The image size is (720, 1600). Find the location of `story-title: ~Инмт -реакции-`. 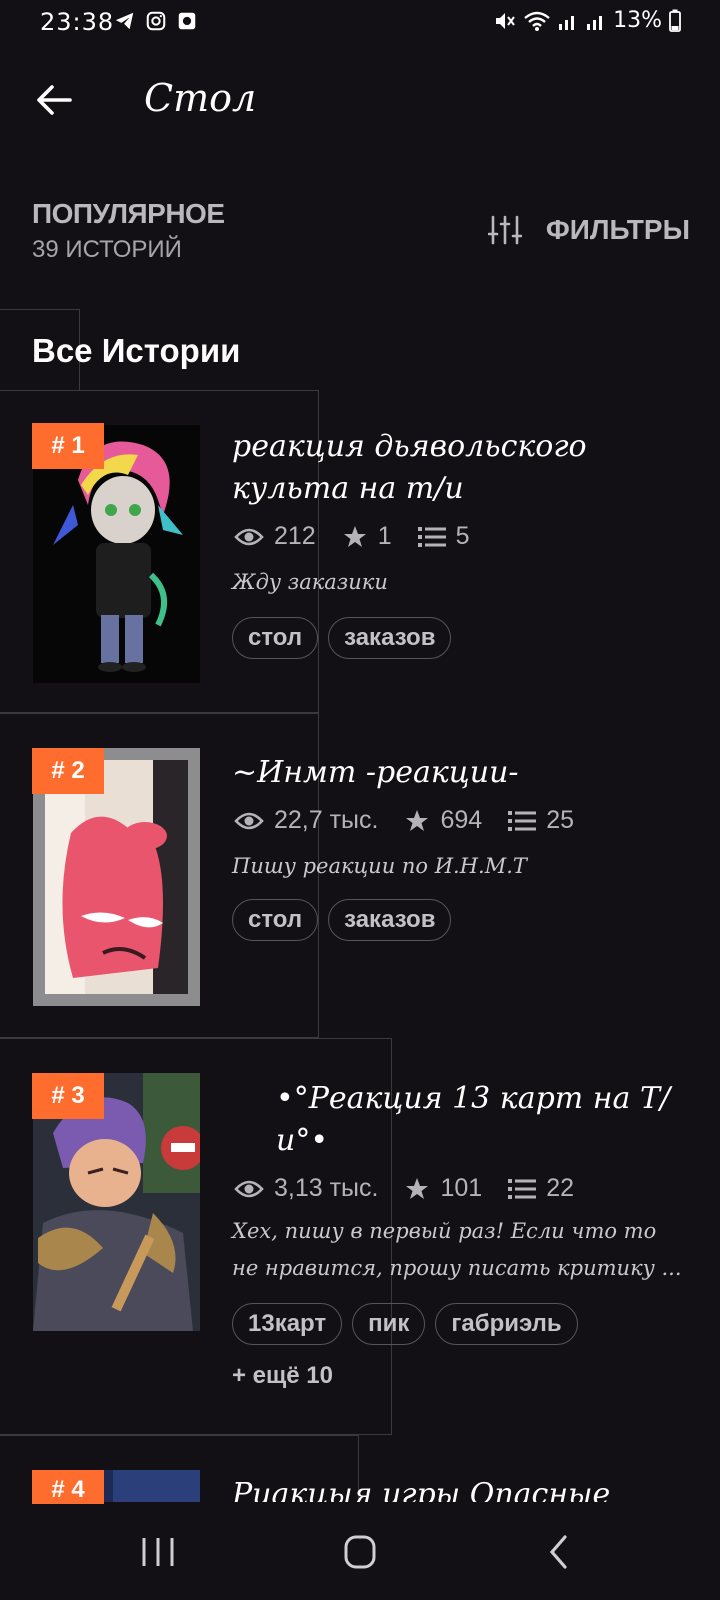

story-title: ~Инмт -реакции- is located at coordinates (452, 773).